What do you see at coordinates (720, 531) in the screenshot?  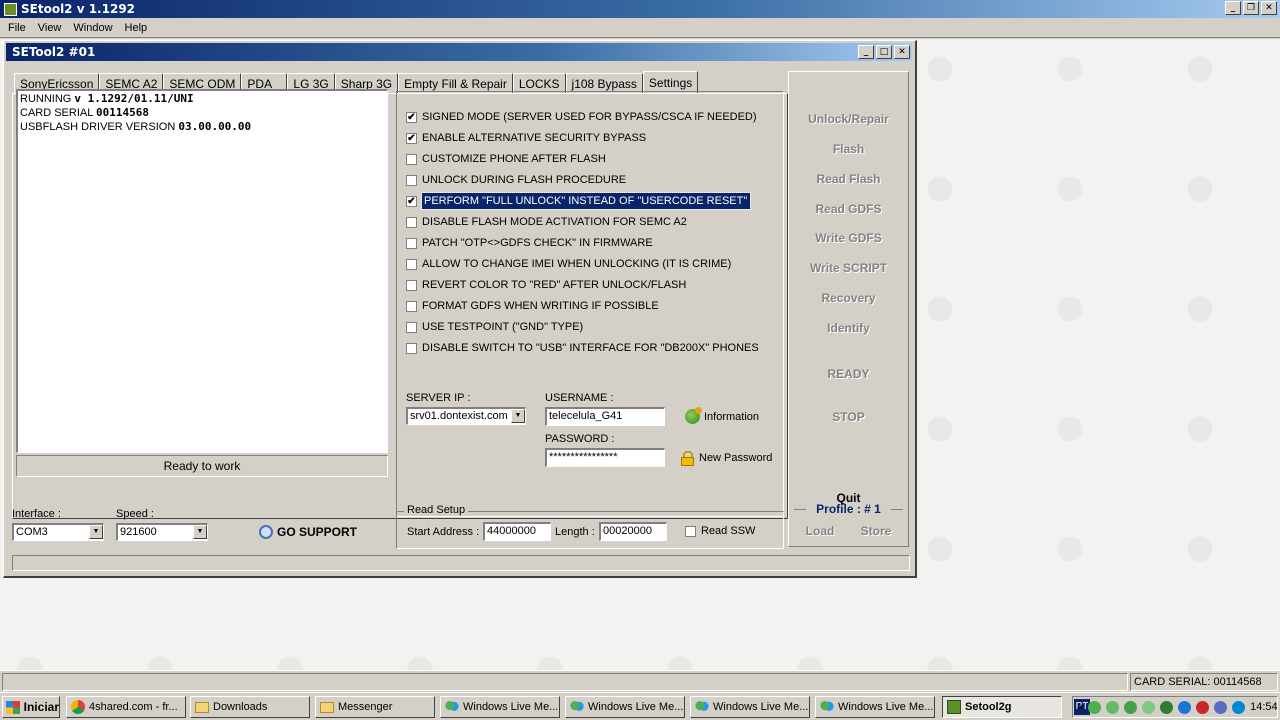 I see `read-ssw-option: Read SSW` at bounding box center [720, 531].